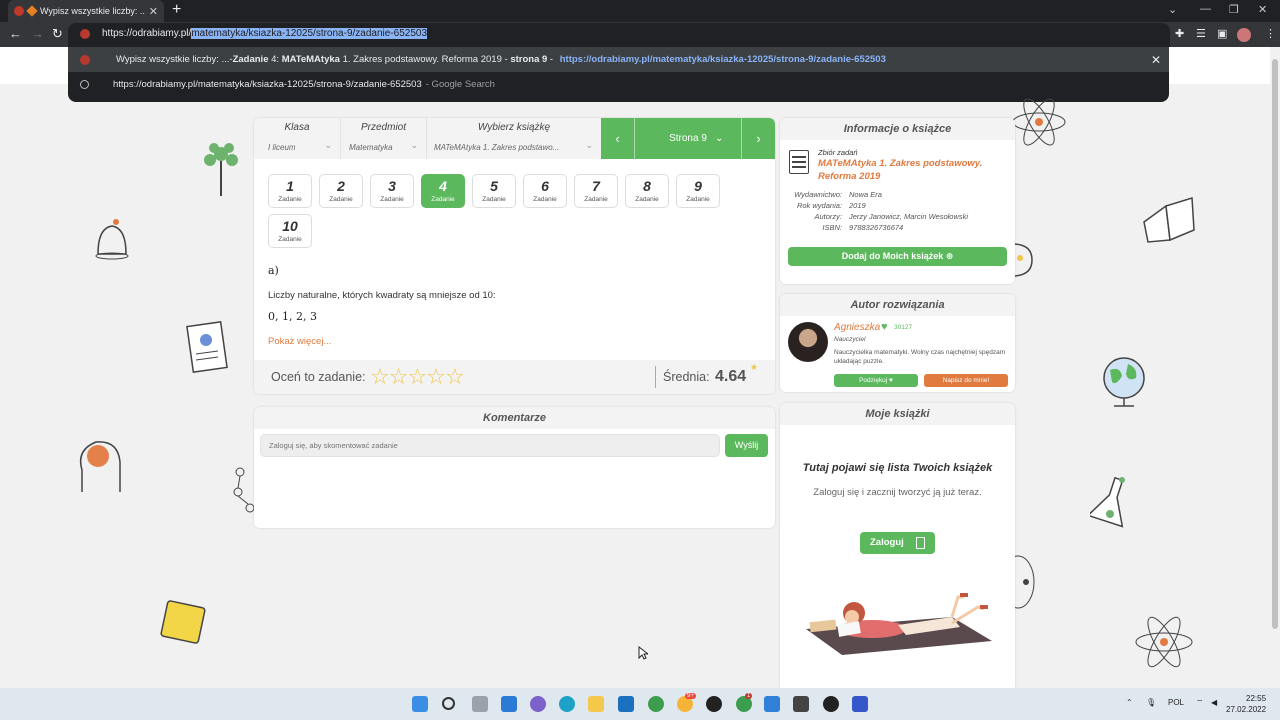 The width and height of the screenshot is (1280, 720). Describe the element at coordinates (1214, 702) in the screenshot. I see `volume-icon: ◀` at that location.